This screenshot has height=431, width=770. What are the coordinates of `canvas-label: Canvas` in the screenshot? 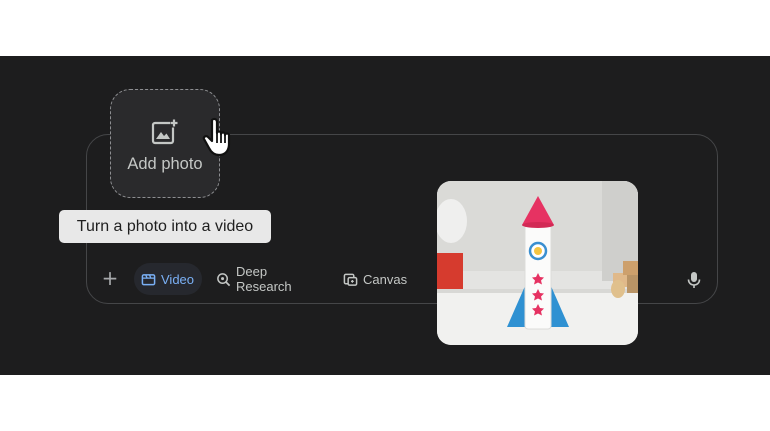 It's located at (385, 279).